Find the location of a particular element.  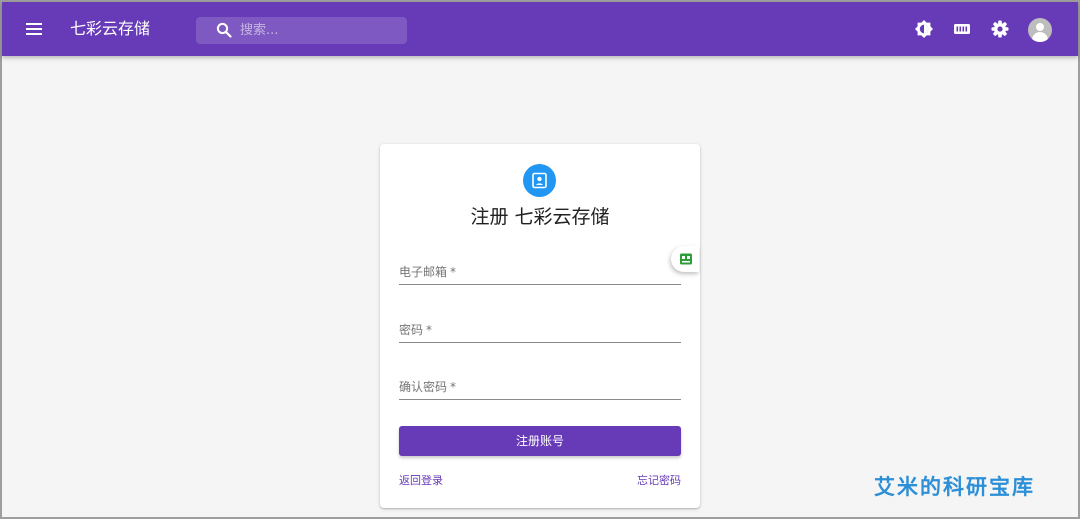

account-avatar-icon is located at coordinates (1040, 30).